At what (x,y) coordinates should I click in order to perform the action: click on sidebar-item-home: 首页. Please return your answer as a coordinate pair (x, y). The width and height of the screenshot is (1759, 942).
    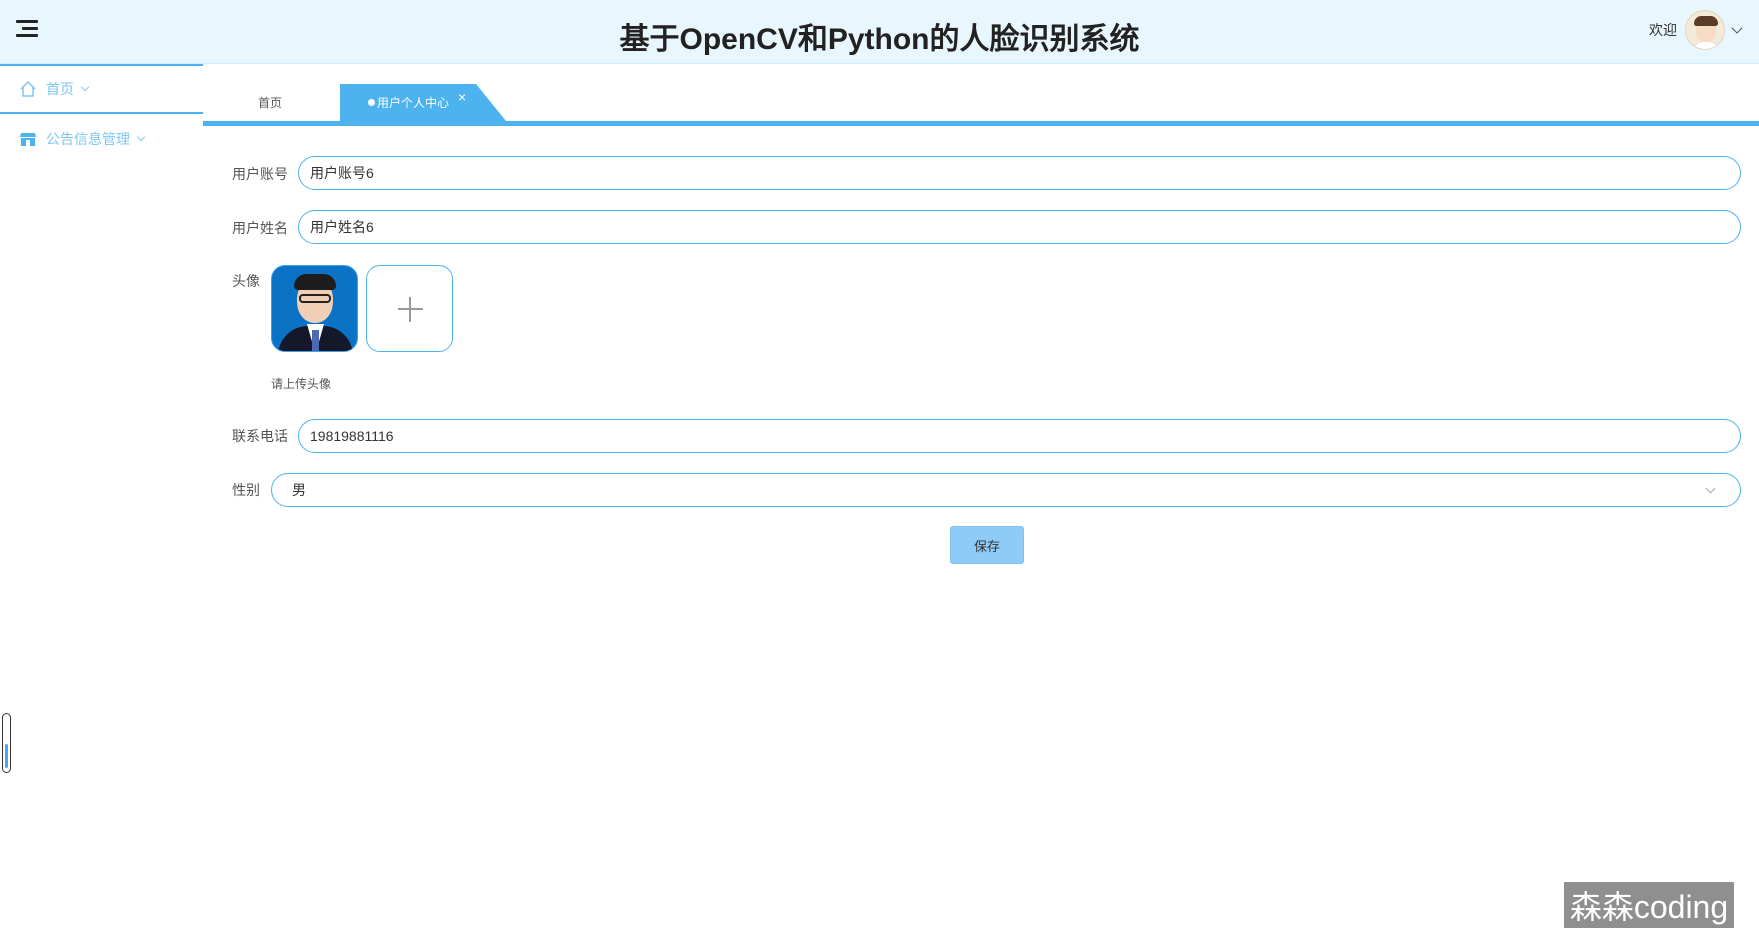
    Looking at the image, I should click on (101, 89).